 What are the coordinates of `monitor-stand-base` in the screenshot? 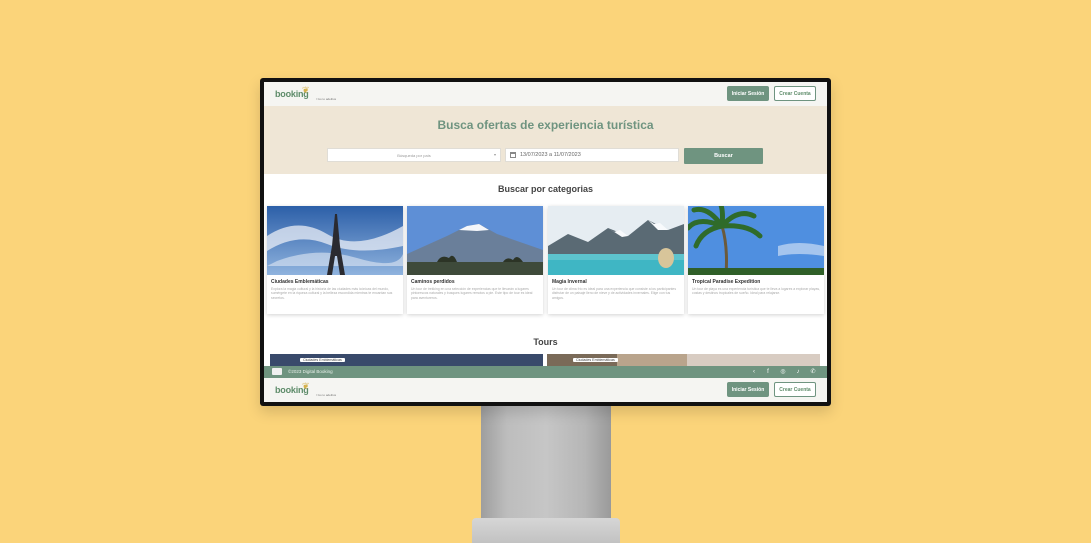 It's located at (546, 530).